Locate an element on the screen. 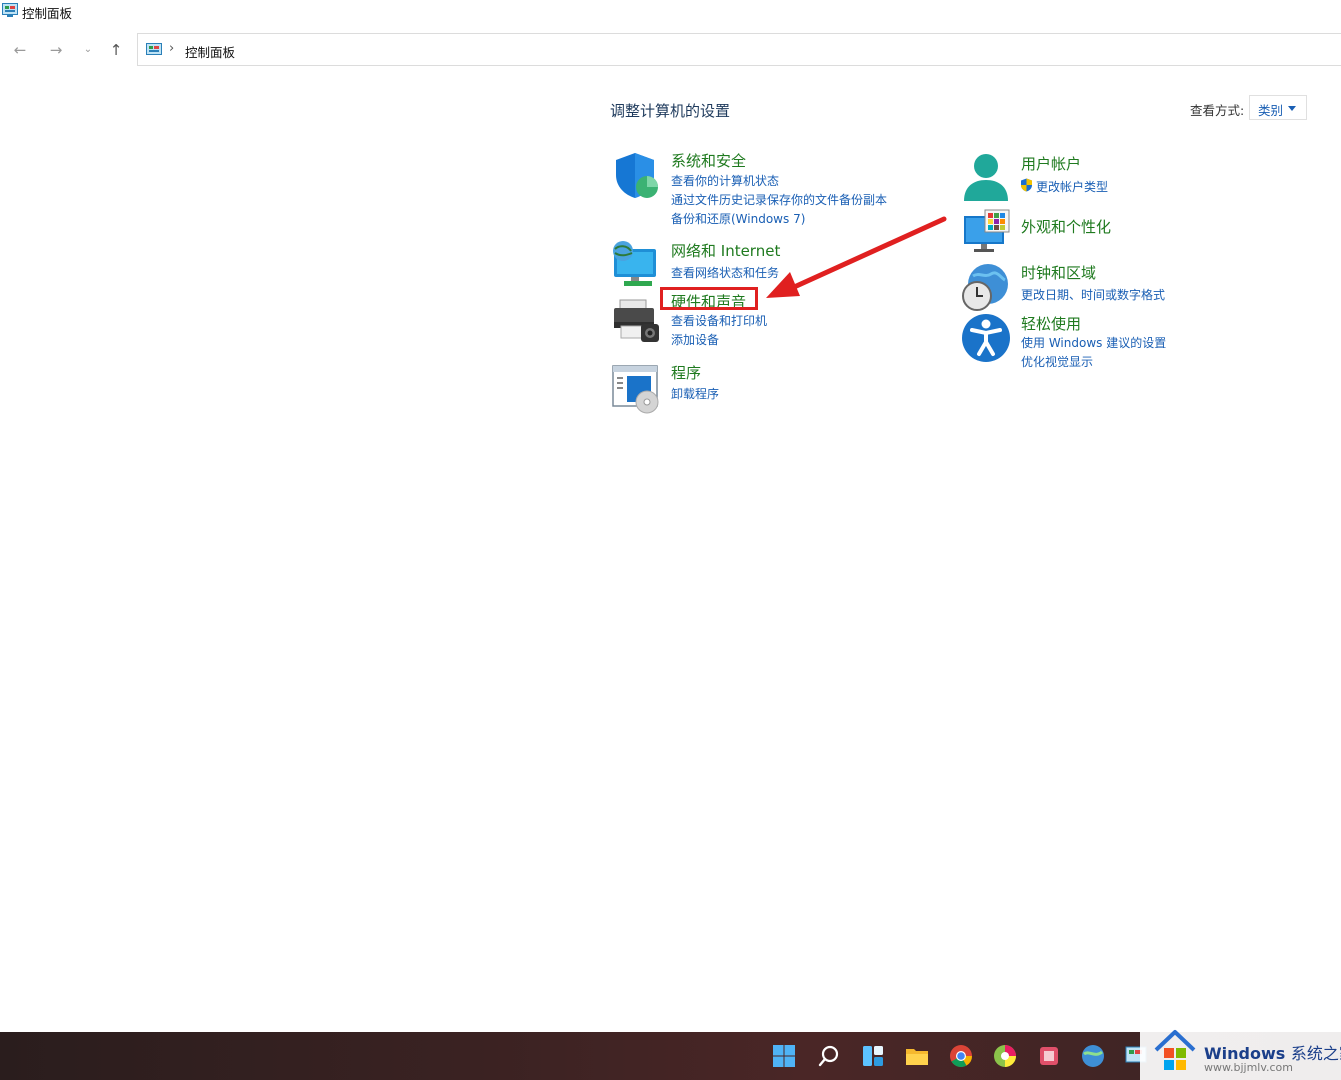 The width and height of the screenshot is (1341, 1080). view-by-value: 类别 is located at coordinates (1270, 109).